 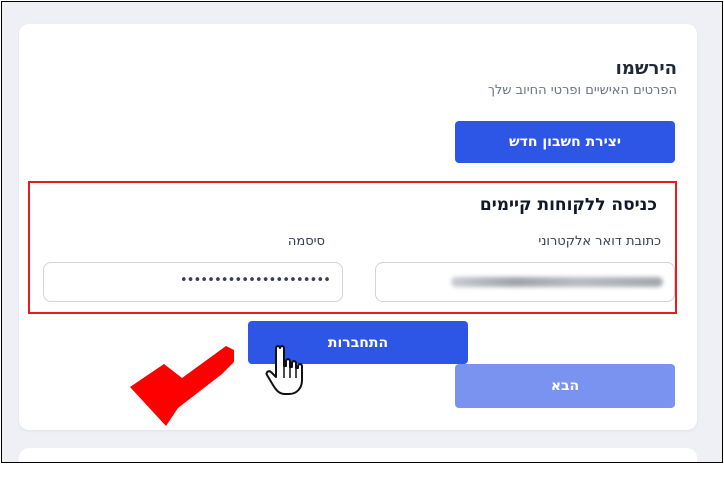 What do you see at coordinates (557, 282) in the screenshot?
I see `blurred-email-value` at bounding box center [557, 282].